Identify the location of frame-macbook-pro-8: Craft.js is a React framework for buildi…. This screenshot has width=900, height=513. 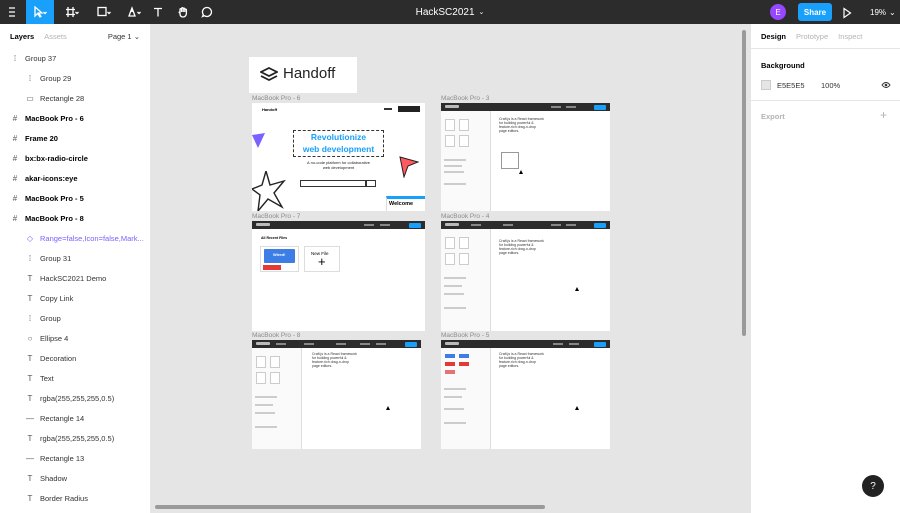
(336, 394).